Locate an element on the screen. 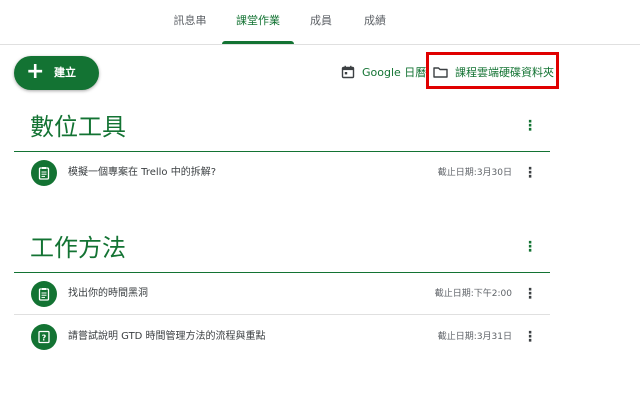  highlight-annotation-box is located at coordinates (492, 70).